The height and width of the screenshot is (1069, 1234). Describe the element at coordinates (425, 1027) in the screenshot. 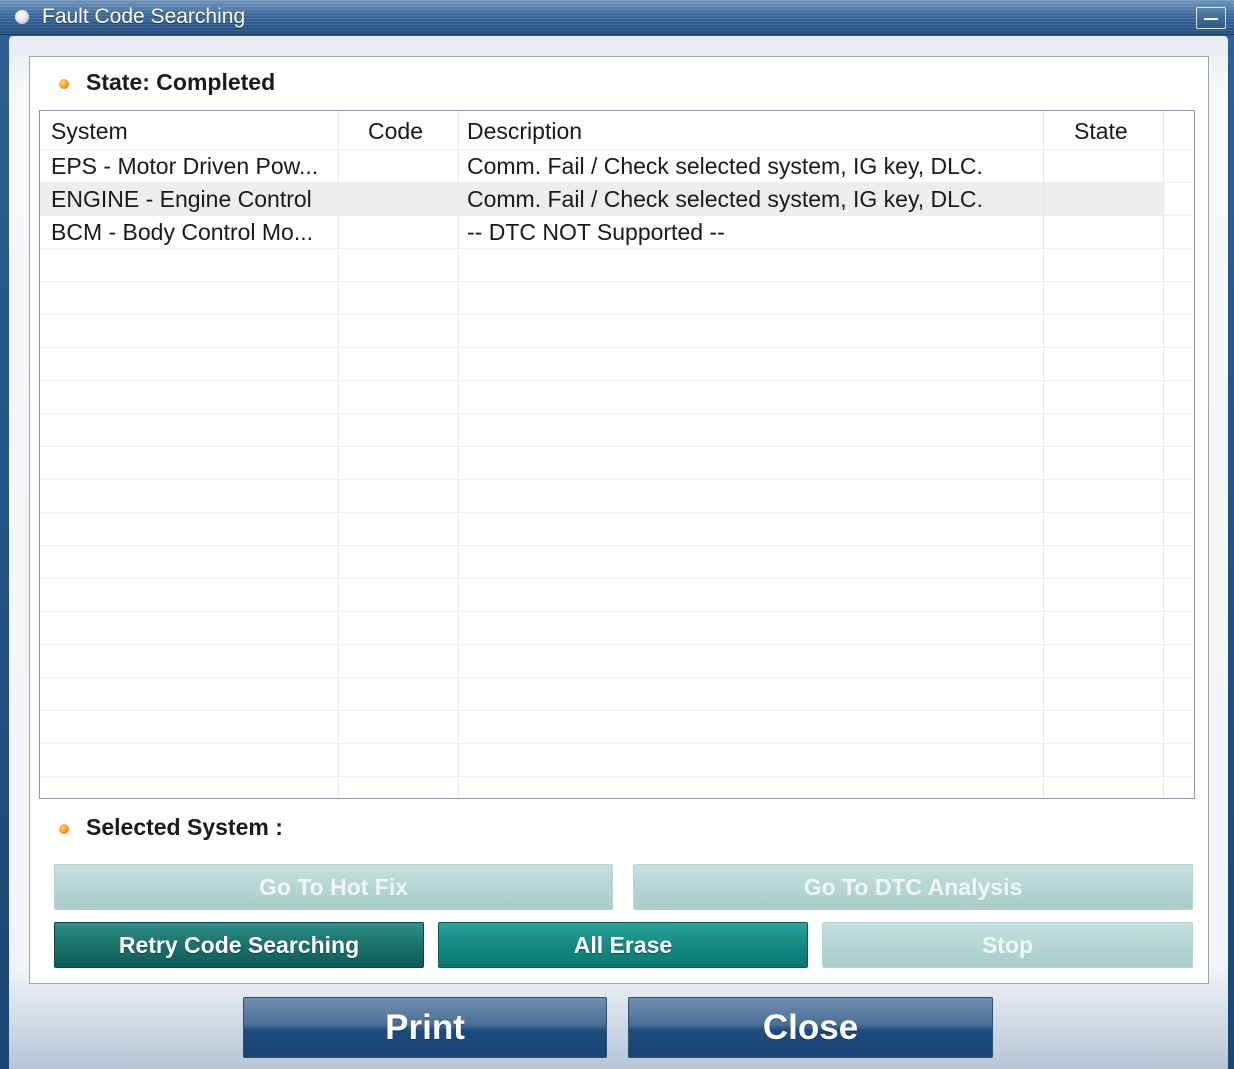

I see `print-button: Print` at that location.